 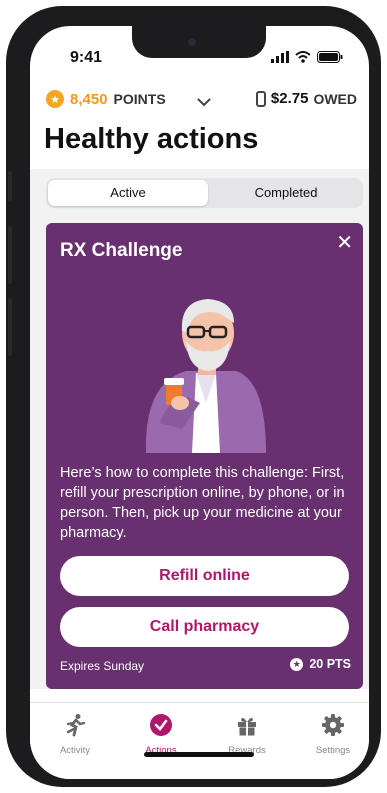 What do you see at coordinates (280, 57) in the screenshot?
I see `signal-icon` at bounding box center [280, 57].